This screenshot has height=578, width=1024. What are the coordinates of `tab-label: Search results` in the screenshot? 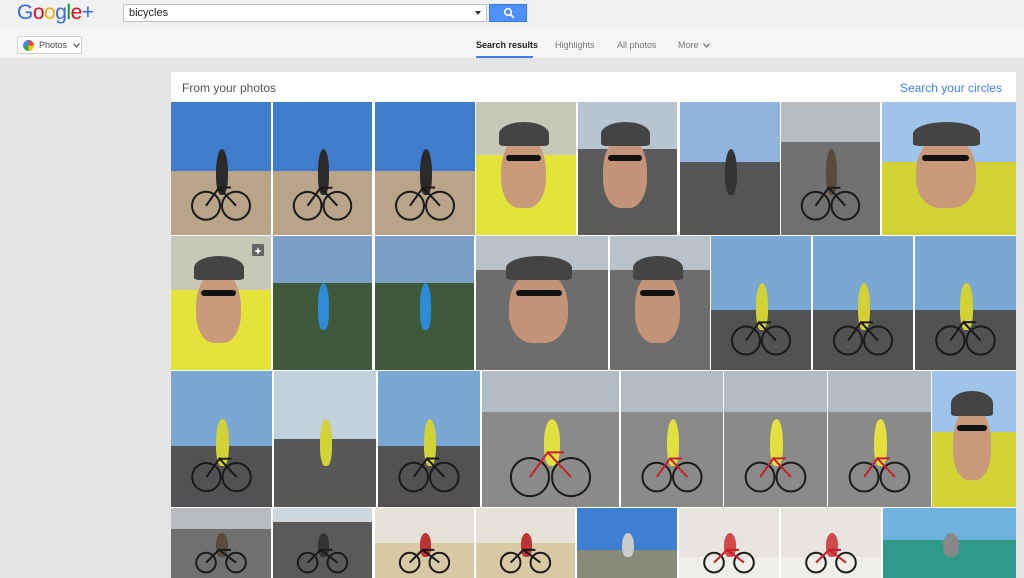 It's located at (507, 45).